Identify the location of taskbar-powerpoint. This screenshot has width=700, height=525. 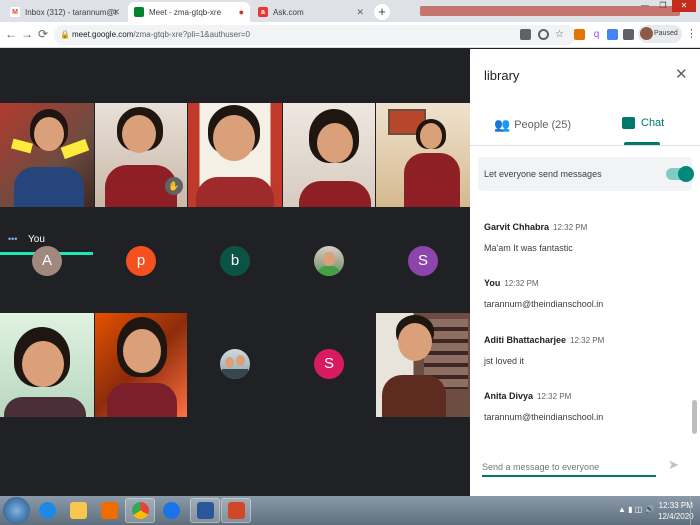
(236, 510).